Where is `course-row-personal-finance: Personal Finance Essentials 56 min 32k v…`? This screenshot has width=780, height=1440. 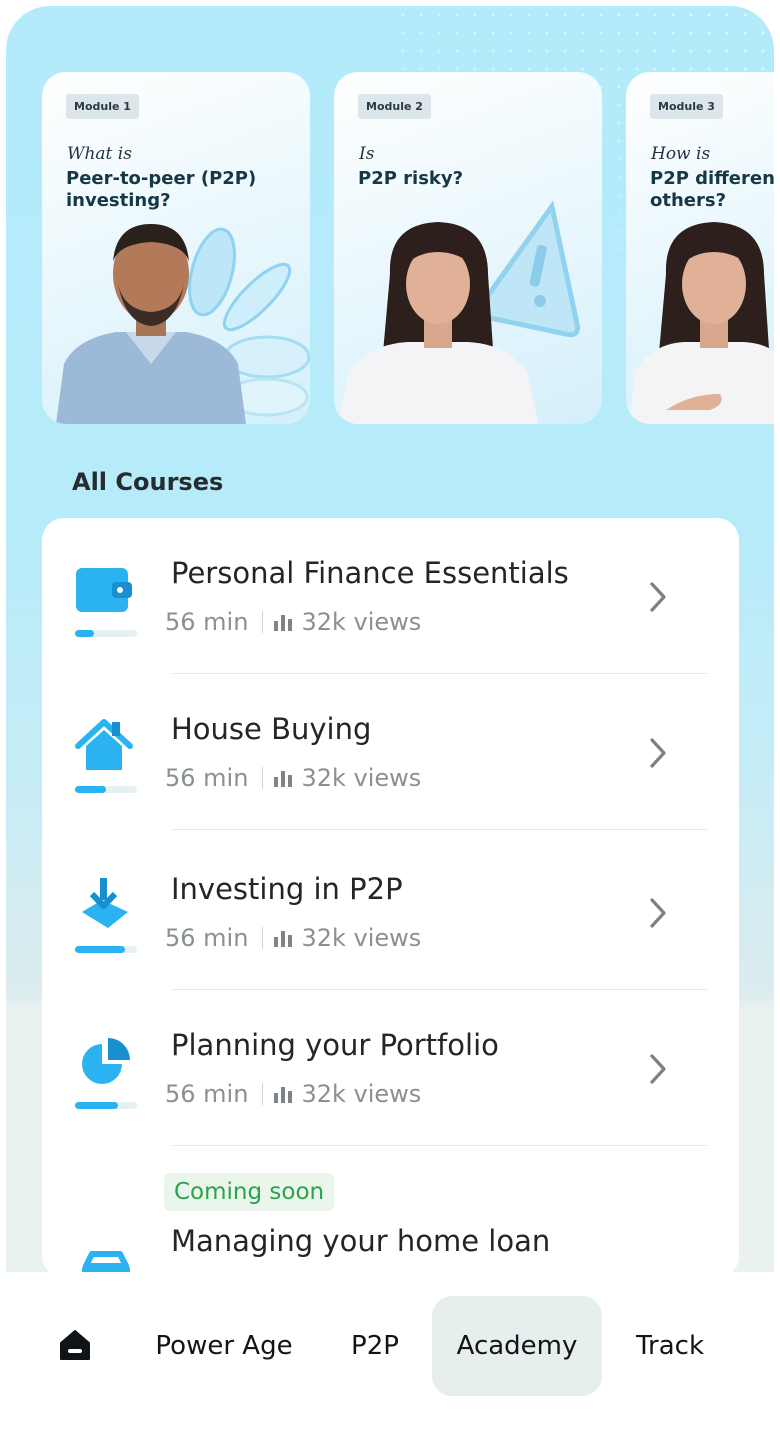 course-row-personal-finance: Personal Finance Essentials 56 min 32k v… is located at coordinates (390, 596).